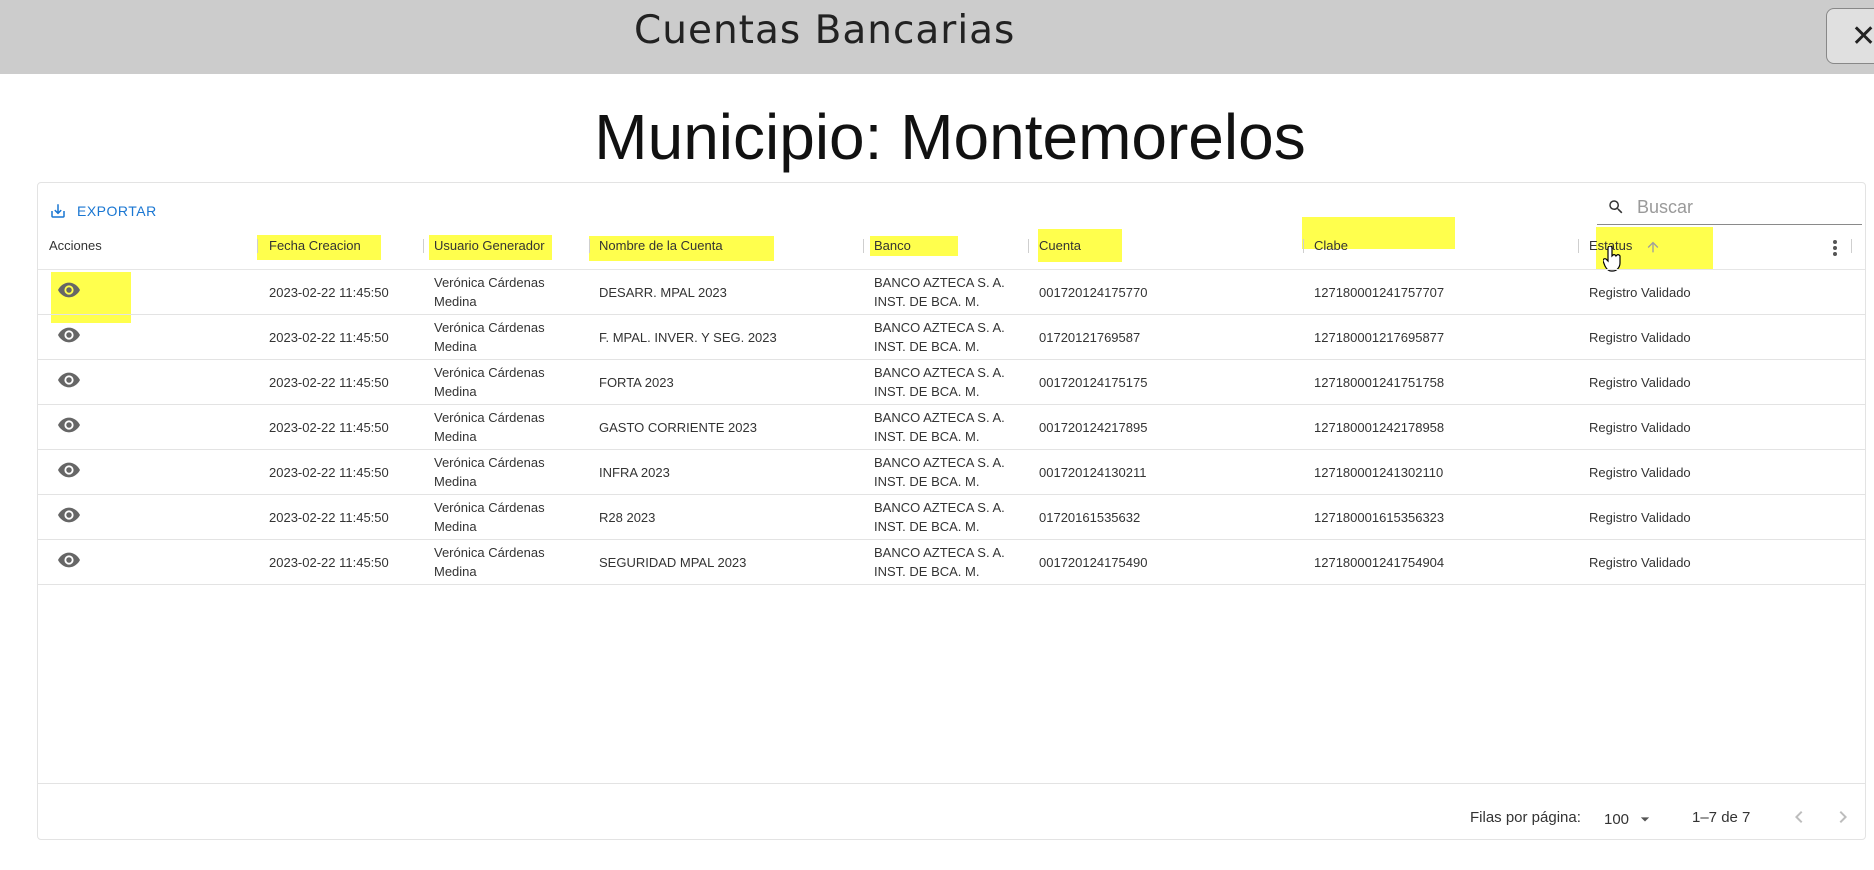 Image resolution: width=1874 pixels, height=870 pixels. What do you see at coordinates (1331, 246) in the screenshot?
I see `column-header-clabe: Clabe` at bounding box center [1331, 246].